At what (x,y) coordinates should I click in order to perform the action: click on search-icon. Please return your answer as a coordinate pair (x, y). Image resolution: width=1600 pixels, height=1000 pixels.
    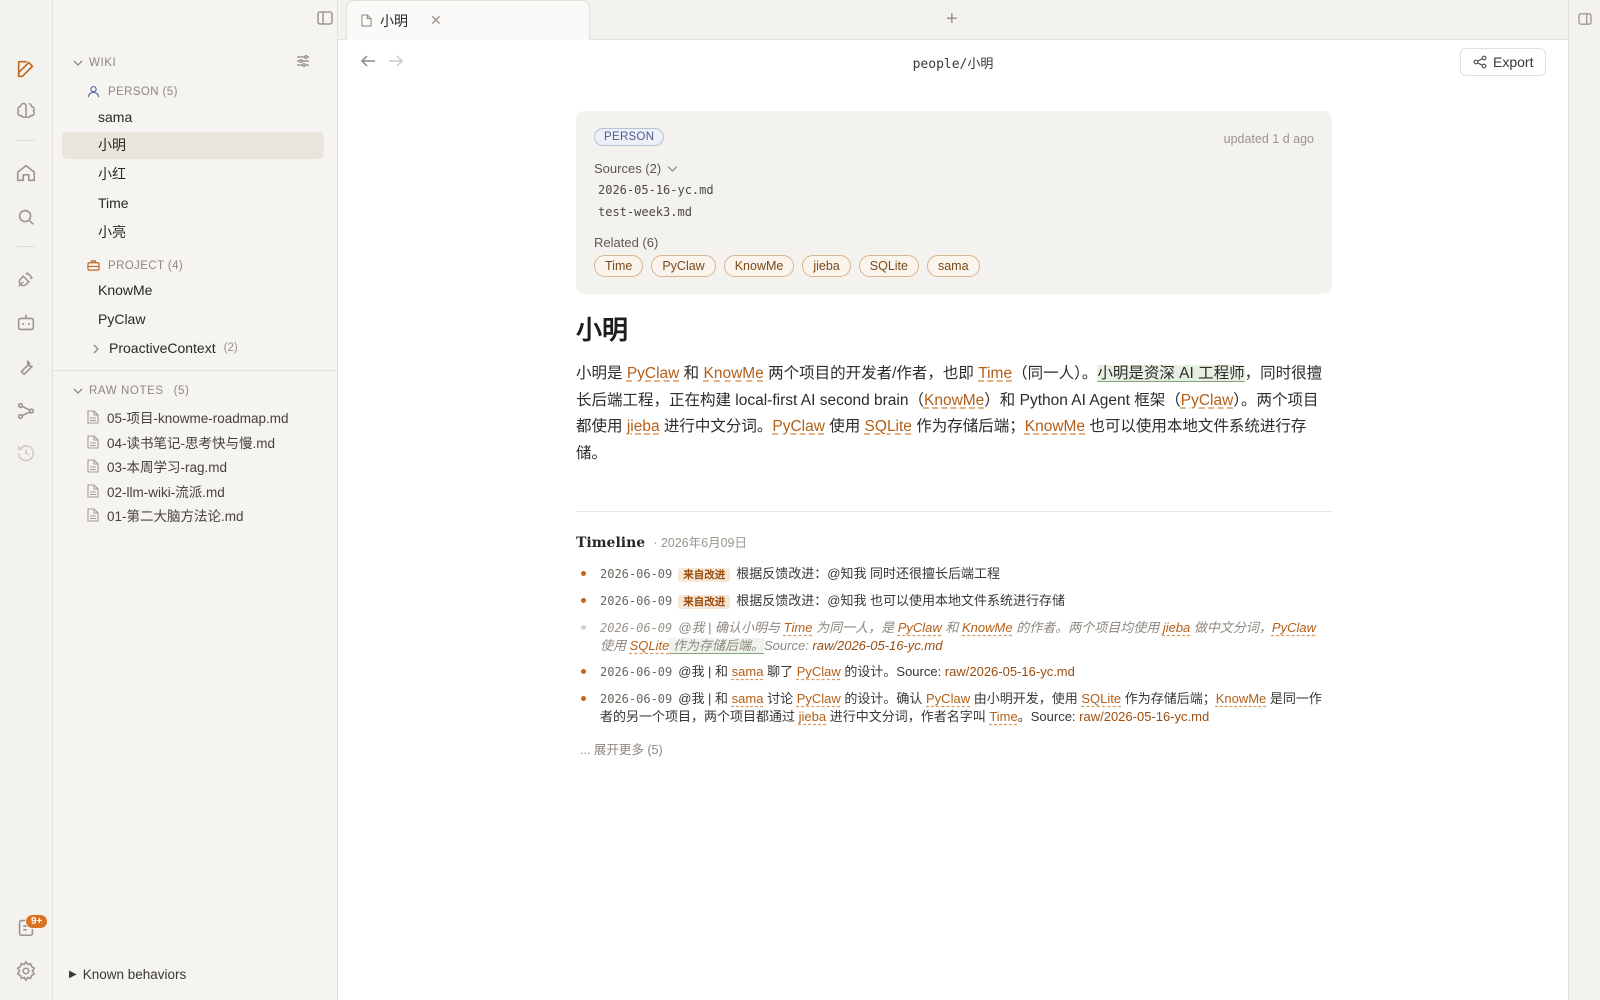
    Looking at the image, I should click on (26, 217).